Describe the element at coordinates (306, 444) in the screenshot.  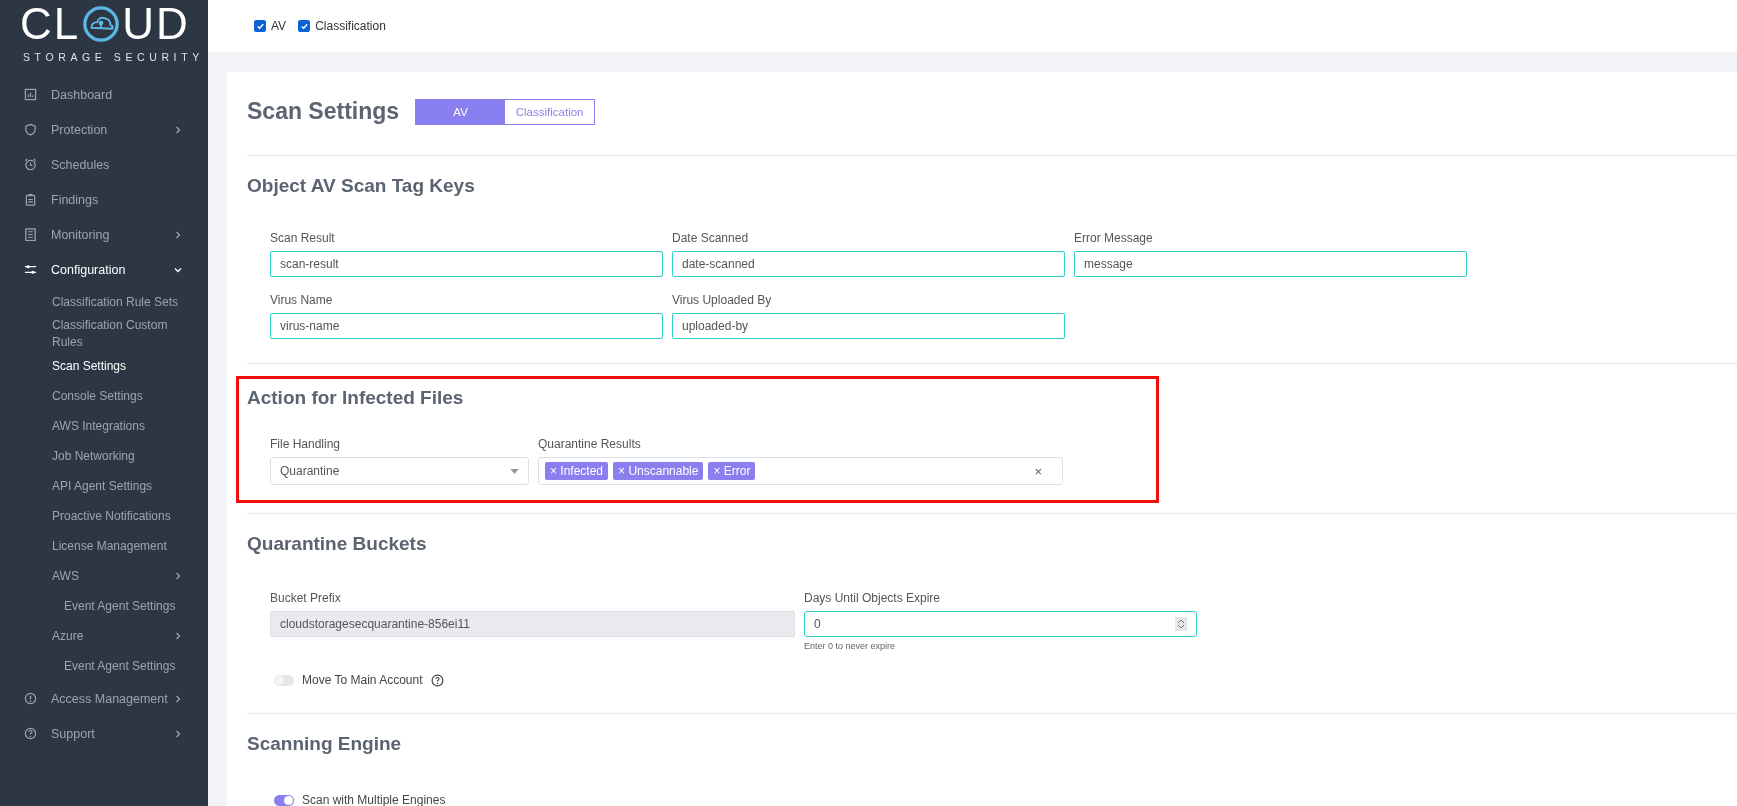
I see `field-label: File Handling` at that location.